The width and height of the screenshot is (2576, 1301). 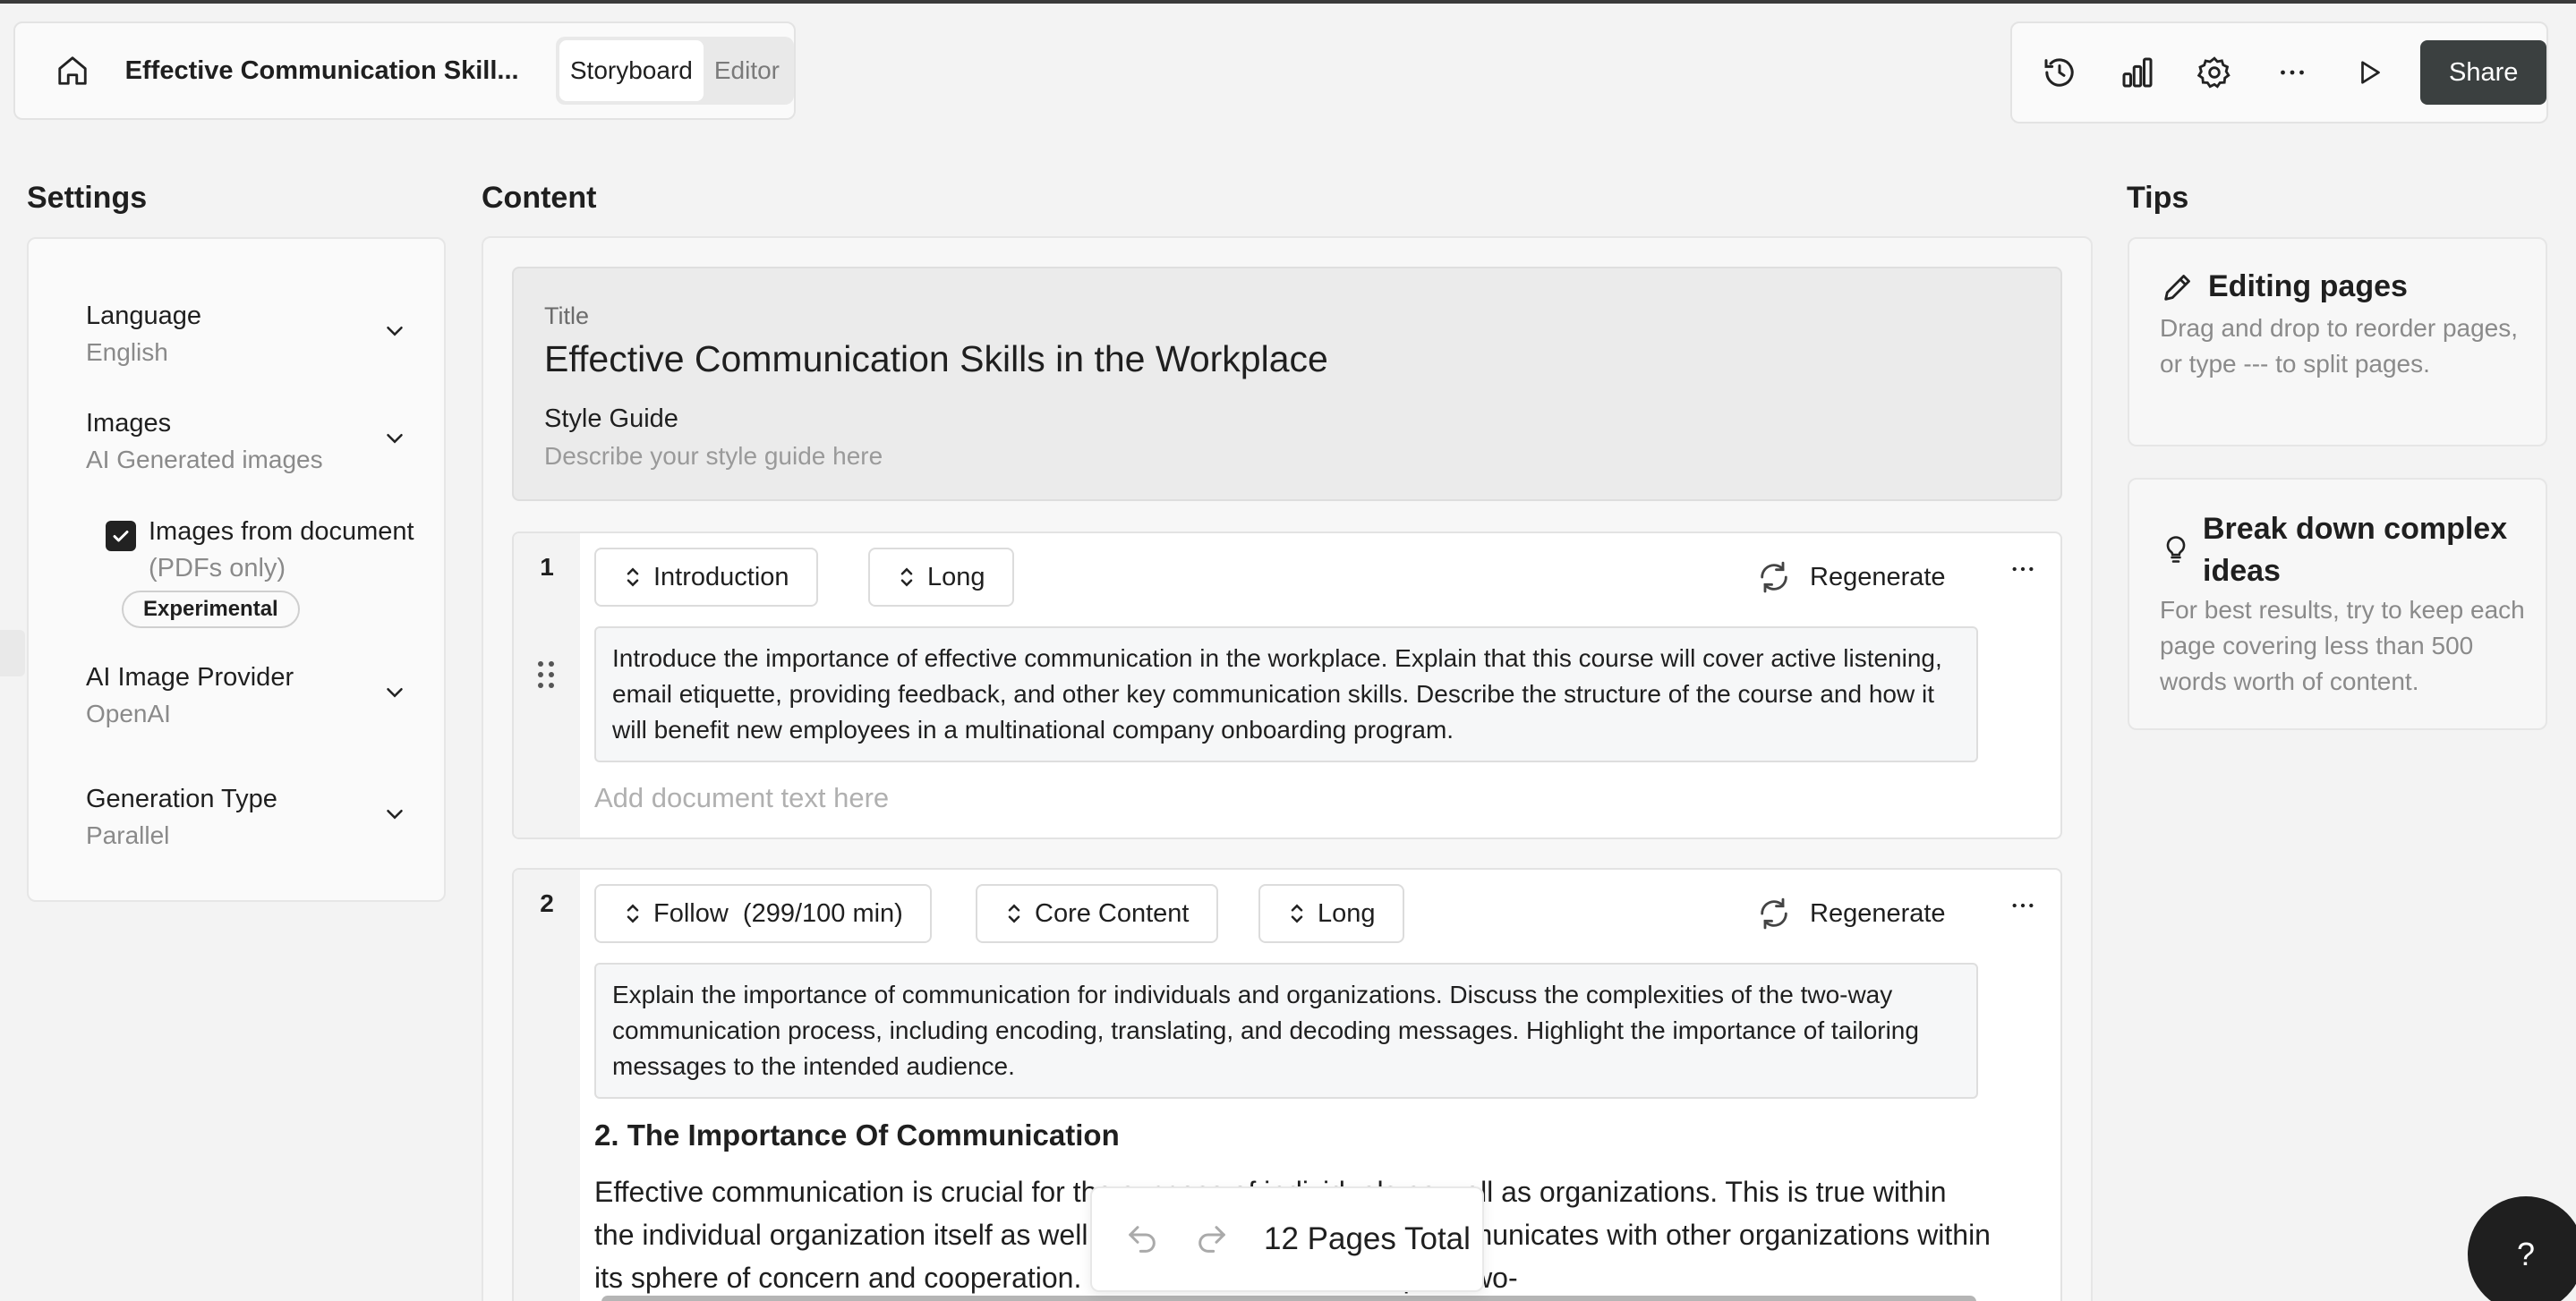 I want to click on action-toolbar: Share, so click(x=2279, y=72).